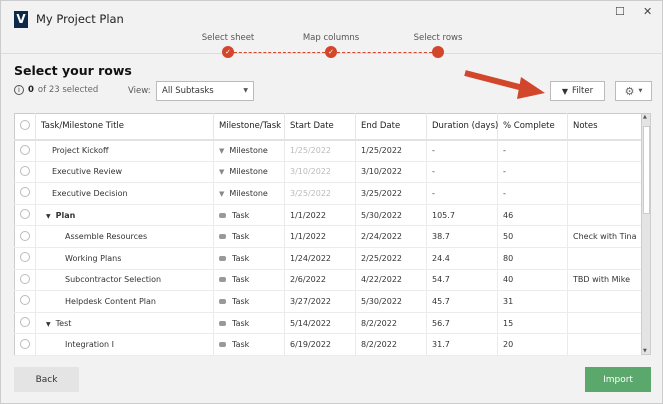 The height and width of the screenshot is (404, 663). What do you see at coordinates (462, 301) in the screenshot?
I see `row-duration: 45.7` at bounding box center [462, 301].